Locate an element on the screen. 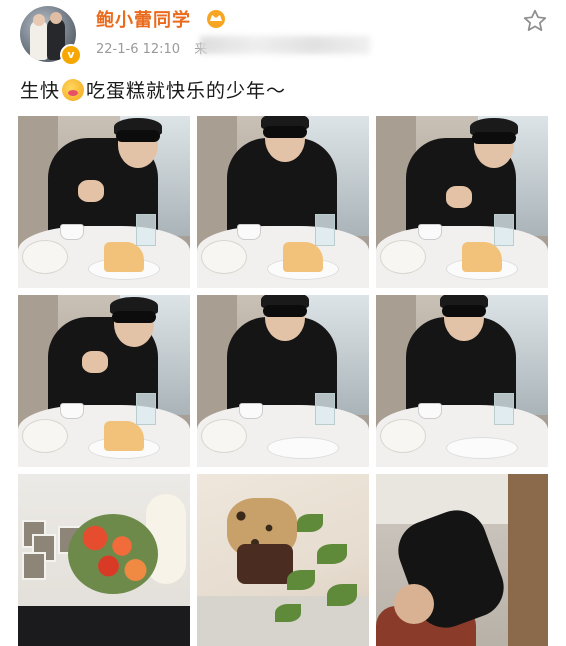 This screenshot has width=566, height=646. post-text-part2: 吃蛋糕就快乐的少年～ is located at coordinates (186, 91).